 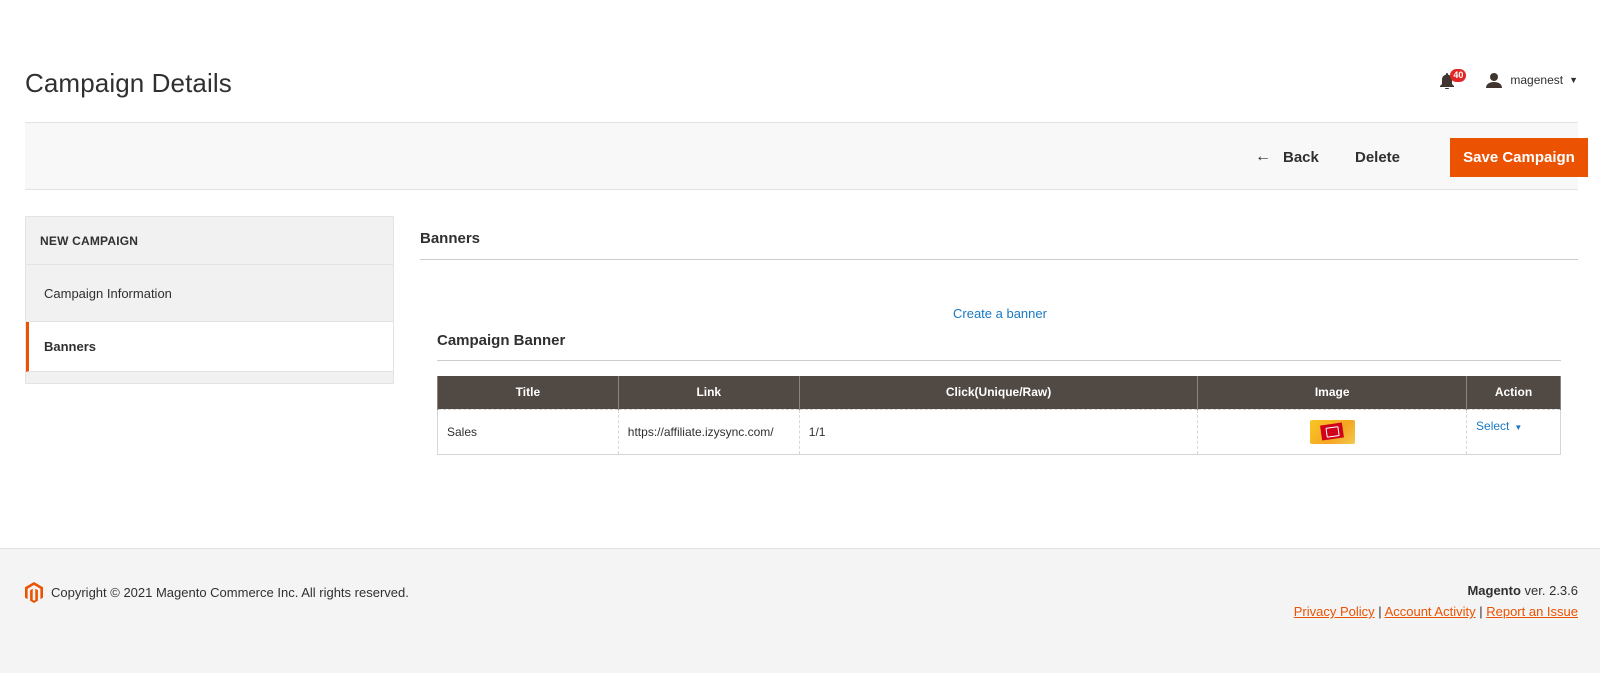 I want to click on notifications-button: 40, so click(x=1452, y=79).